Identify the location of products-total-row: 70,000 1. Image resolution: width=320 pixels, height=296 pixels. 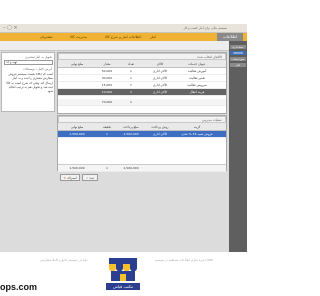
(142, 102).